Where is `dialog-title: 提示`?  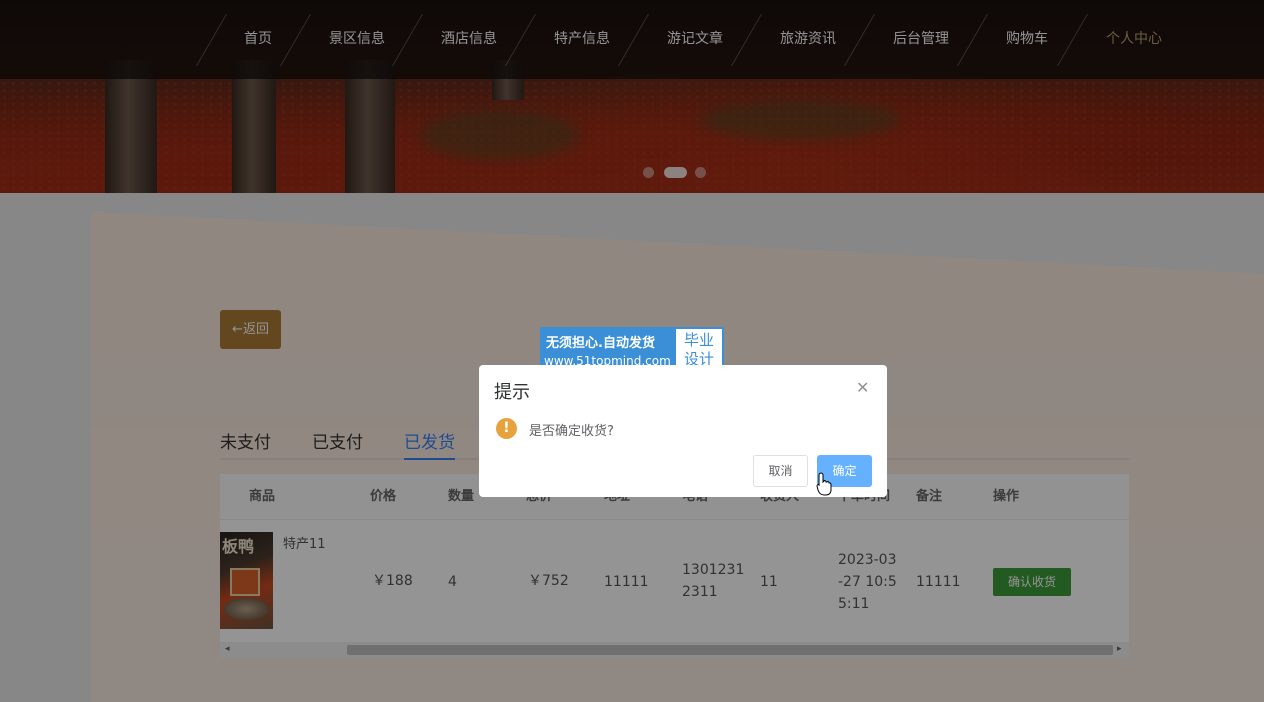
dialog-title: 提示 is located at coordinates (512, 392).